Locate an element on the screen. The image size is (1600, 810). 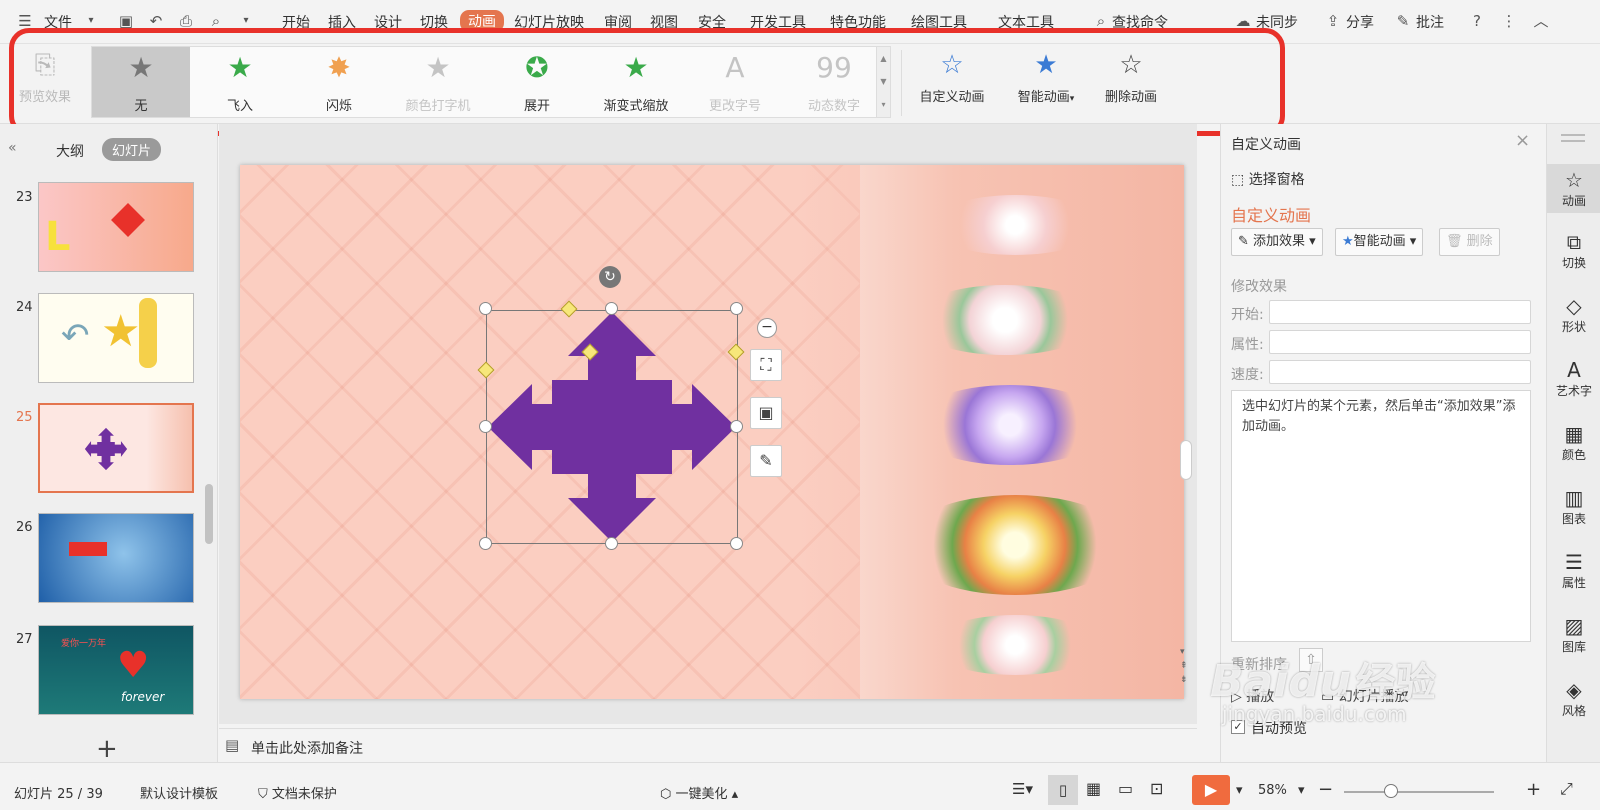
zoom-level: 58% is located at coordinates (1272, 790).